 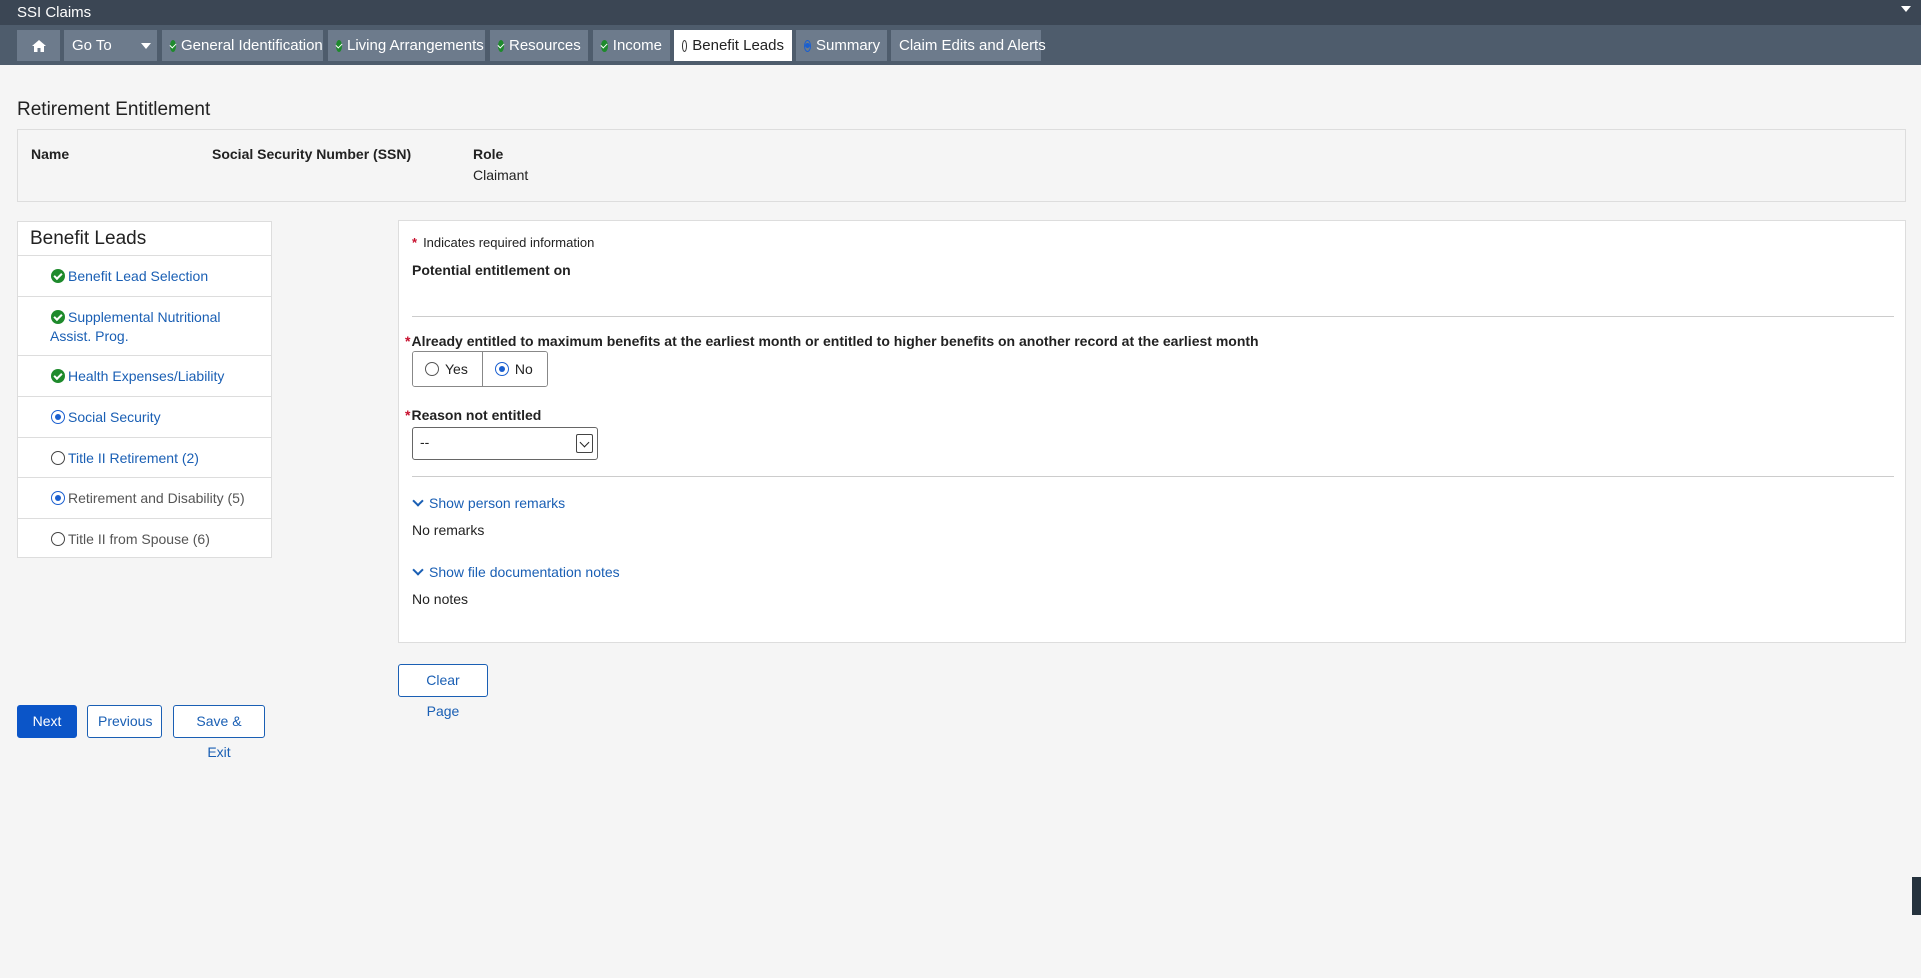 What do you see at coordinates (138, 276) in the screenshot?
I see `sidebar-item-label: Benefit Lead Selection` at bounding box center [138, 276].